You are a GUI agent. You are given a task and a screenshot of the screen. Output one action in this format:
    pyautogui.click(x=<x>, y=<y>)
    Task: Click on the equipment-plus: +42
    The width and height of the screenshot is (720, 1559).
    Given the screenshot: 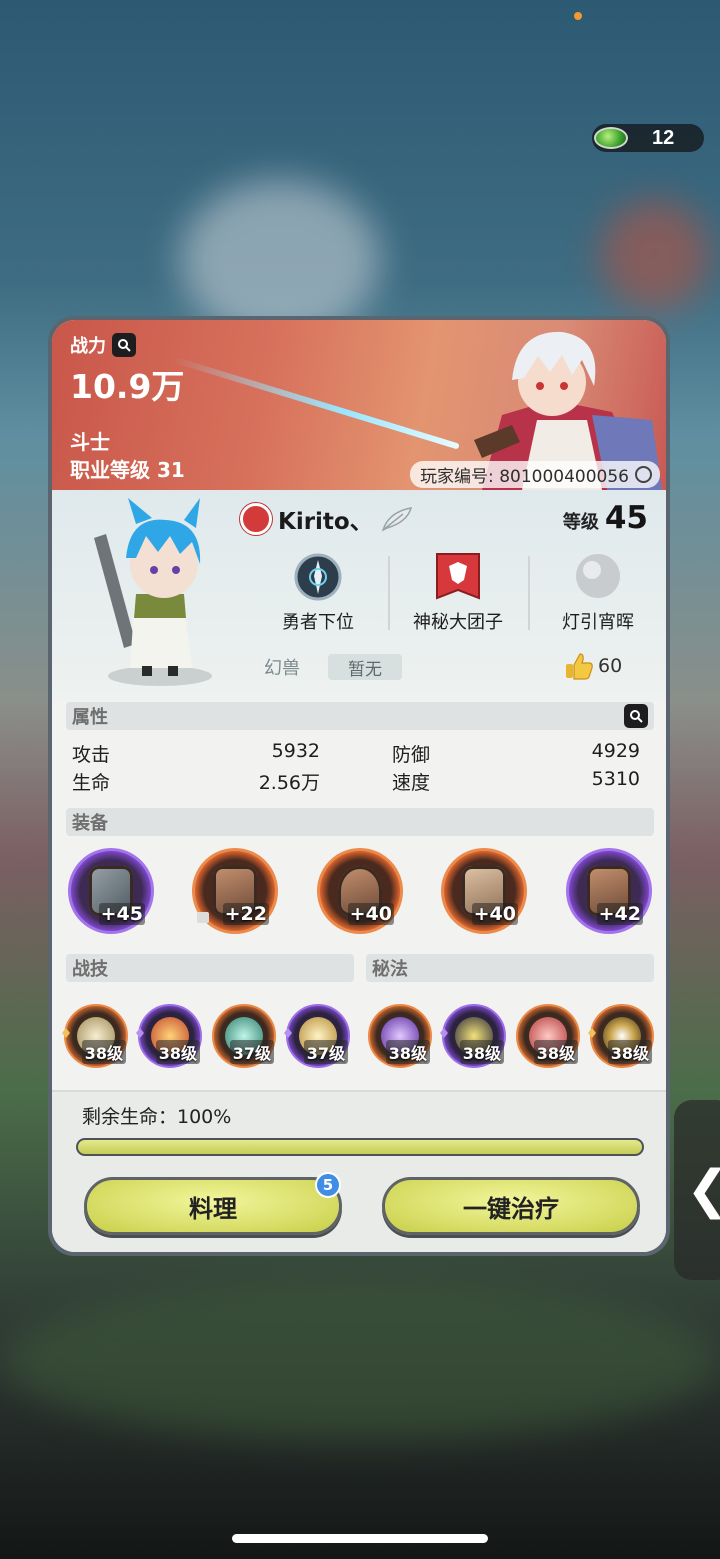 What is the action you would take?
    pyautogui.click(x=619, y=914)
    